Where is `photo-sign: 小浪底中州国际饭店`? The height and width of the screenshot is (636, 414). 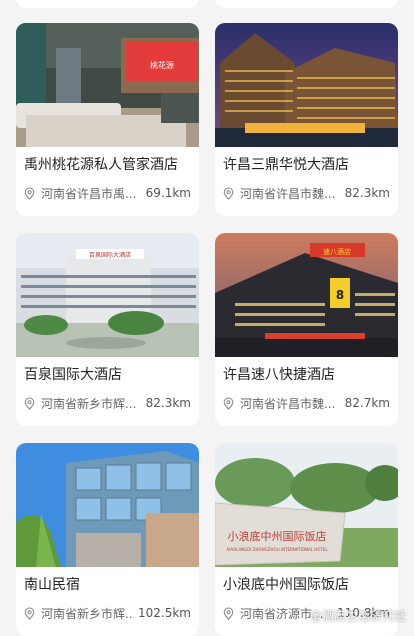 photo-sign: 小浪底中州国际饭店 is located at coordinates (277, 536).